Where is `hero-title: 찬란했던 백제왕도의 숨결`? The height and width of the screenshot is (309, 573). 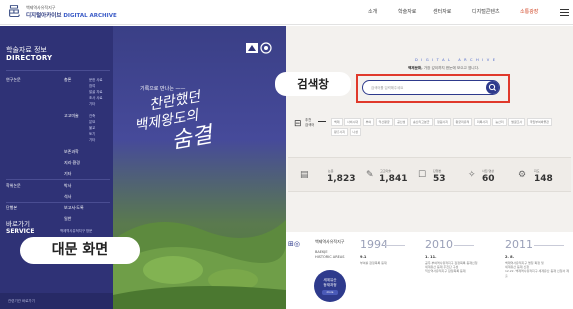
hero-title: 찬란했던 백제왕도의 숨결 is located at coordinates (172, 124).